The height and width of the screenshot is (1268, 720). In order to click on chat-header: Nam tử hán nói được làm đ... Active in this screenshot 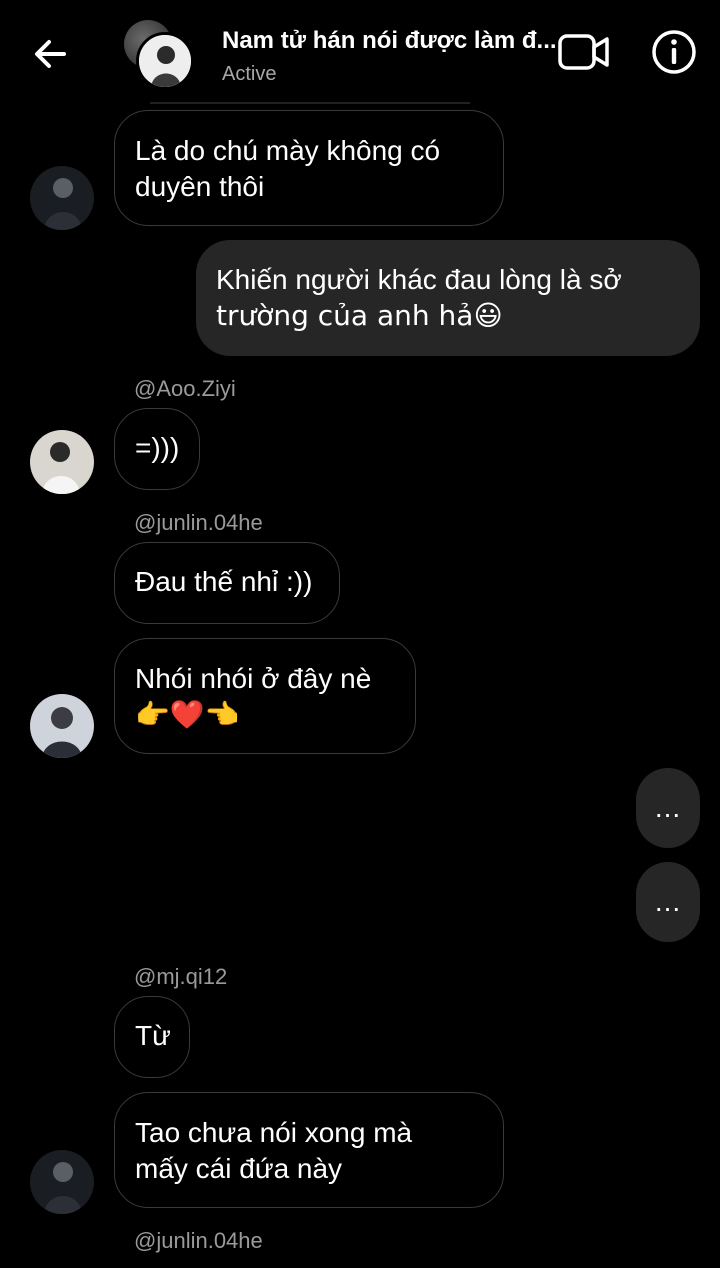, I will do `click(360, 52)`.